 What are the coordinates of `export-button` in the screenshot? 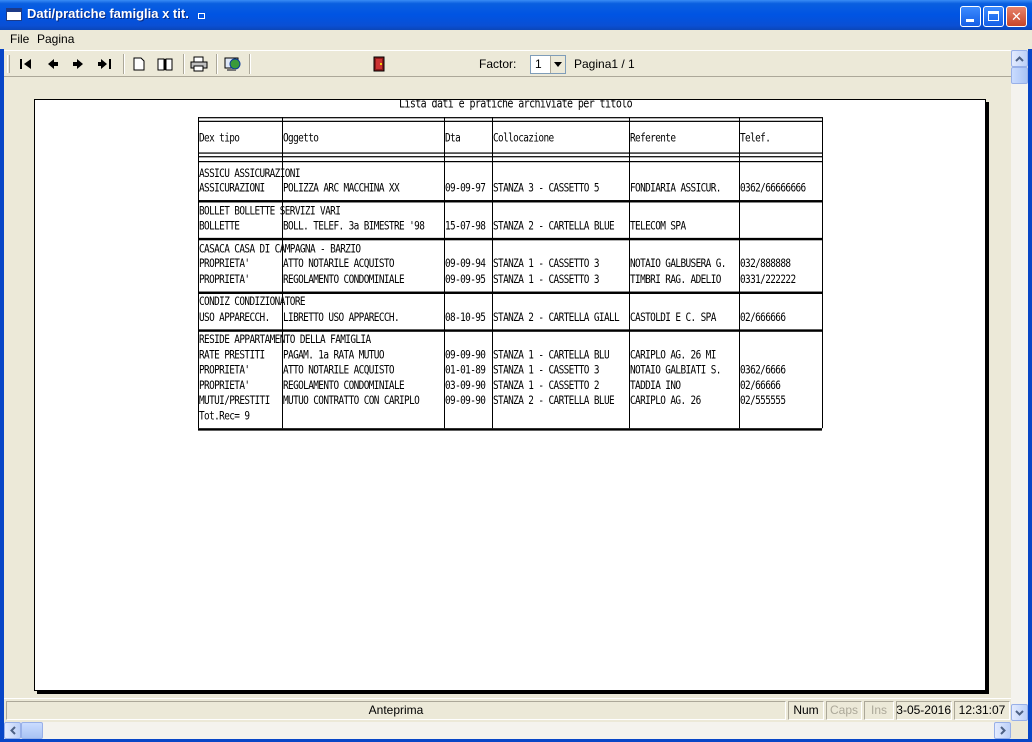 It's located at (233, 64).